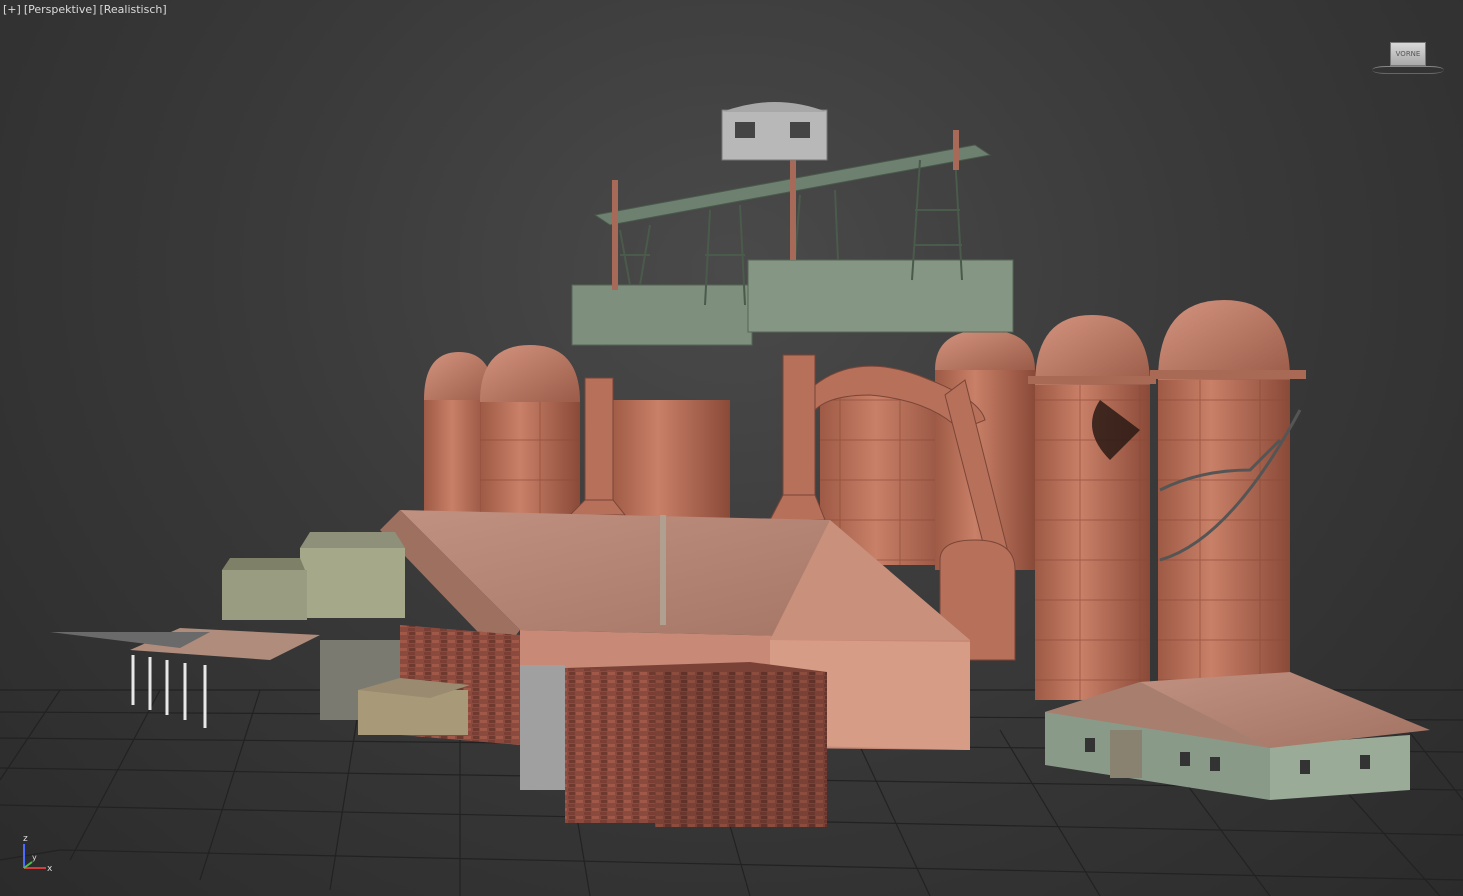 The width and height of the screenshot is (1463, 896). Describe the element at coordinates (1408, 54) in the screenshot. I see `viewcube-front-face: VORNE` at that location.